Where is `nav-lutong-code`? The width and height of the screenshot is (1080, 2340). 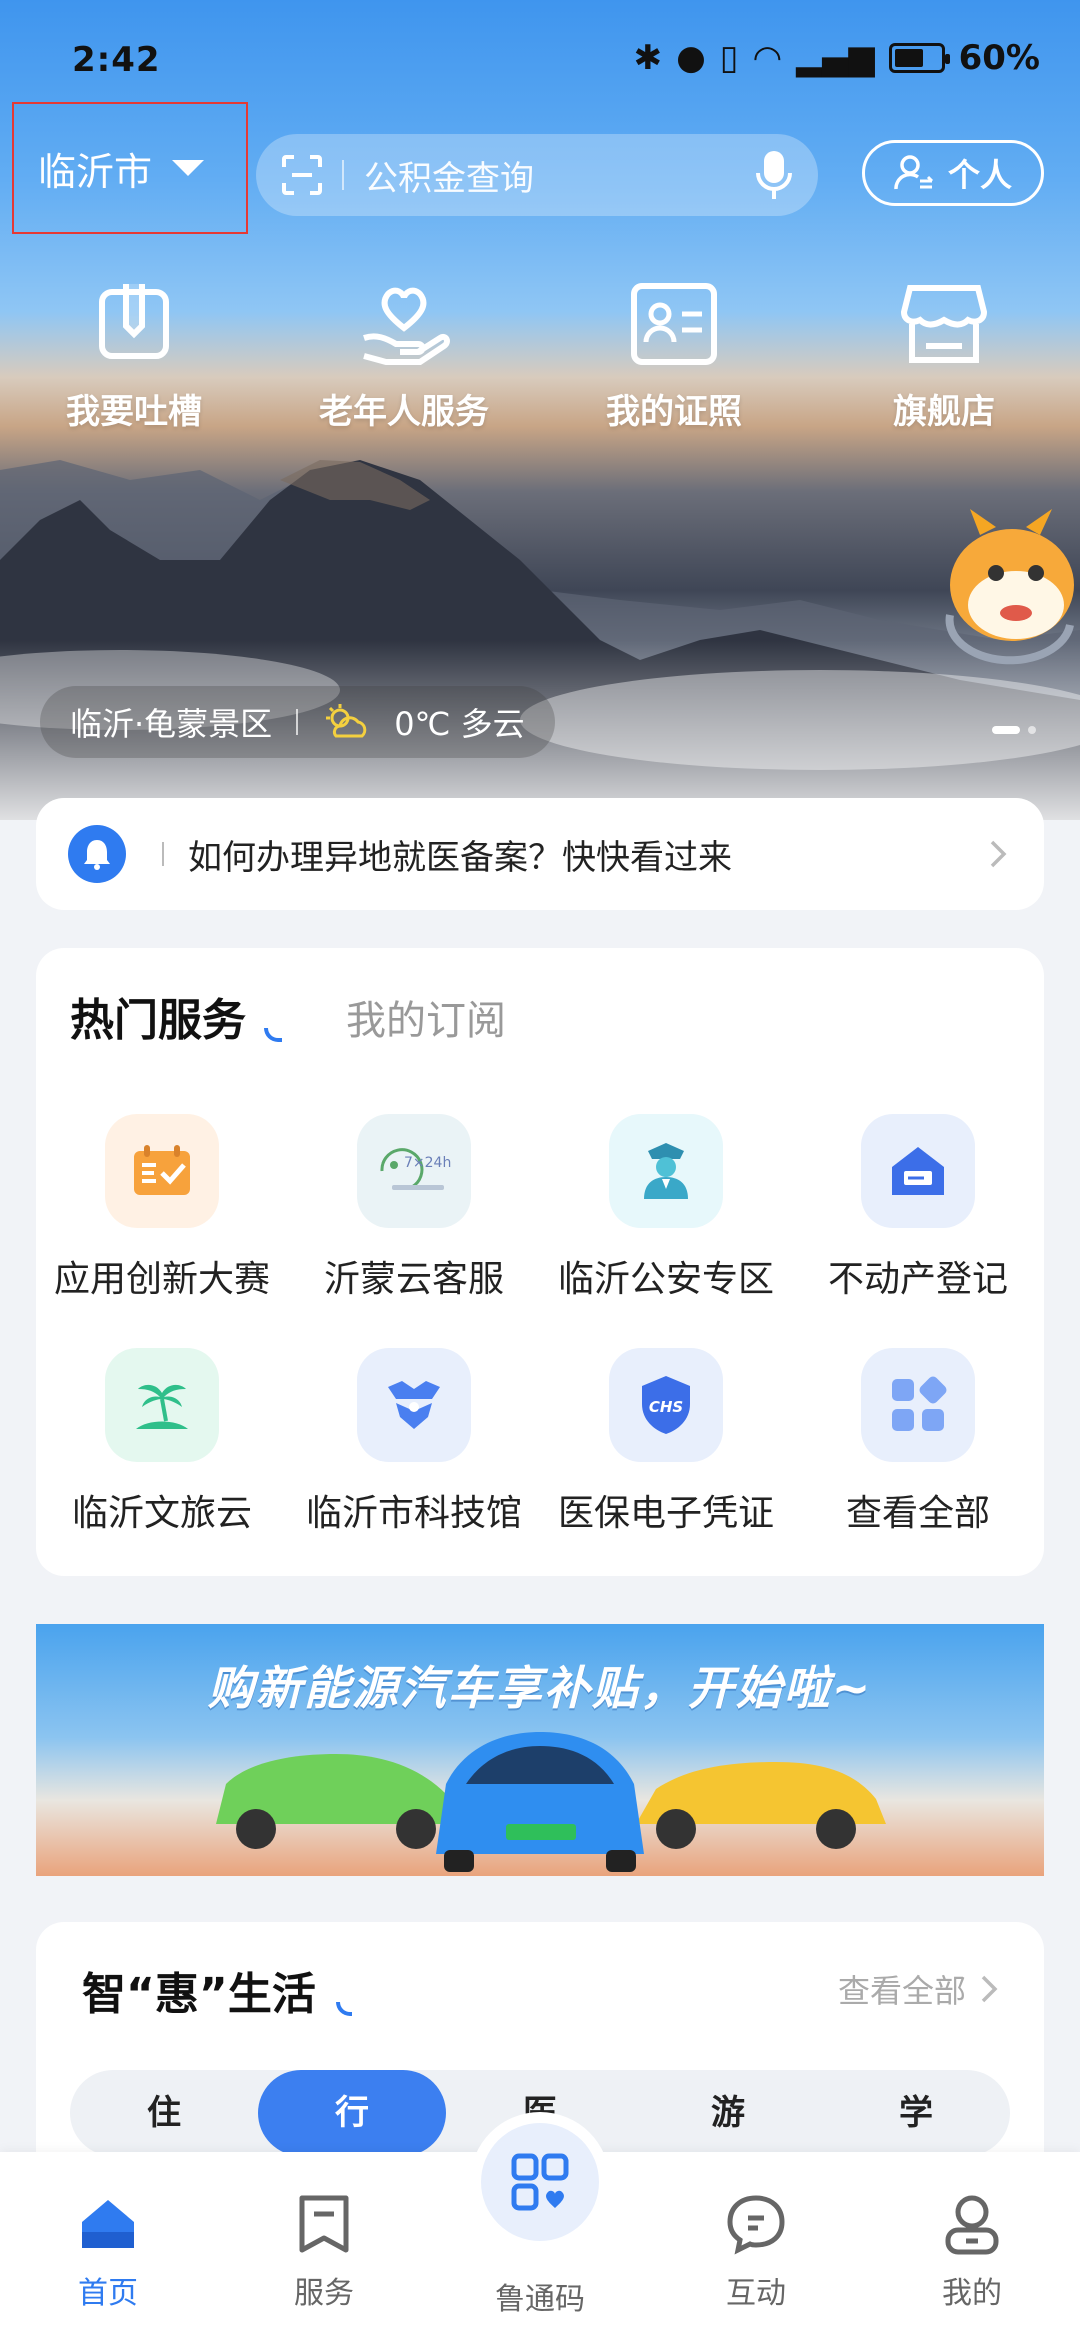 nav-lutong-code is located at coordinates (540, 2182).